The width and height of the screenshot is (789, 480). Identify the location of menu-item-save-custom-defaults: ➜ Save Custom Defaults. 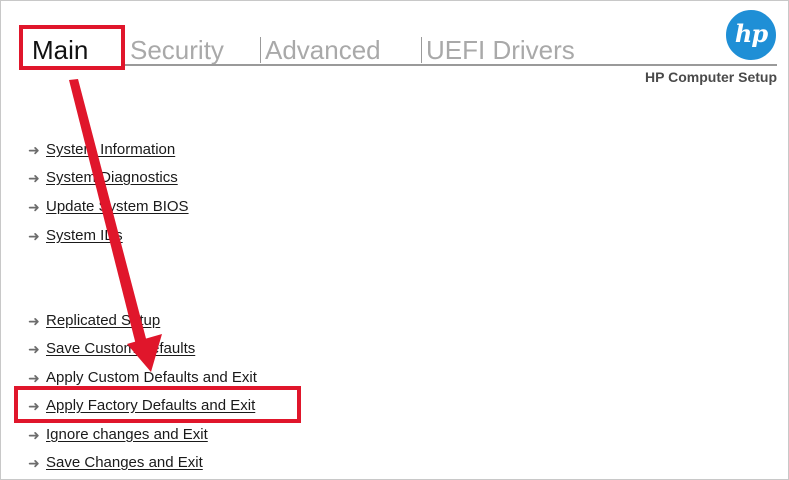
(111, 349).